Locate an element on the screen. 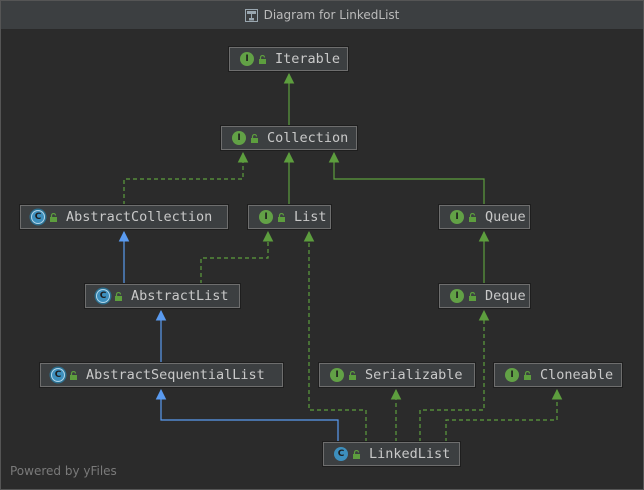 This screenshot has height=490, width=644. node-collection: I Collection is located at coordinates (289, 138).